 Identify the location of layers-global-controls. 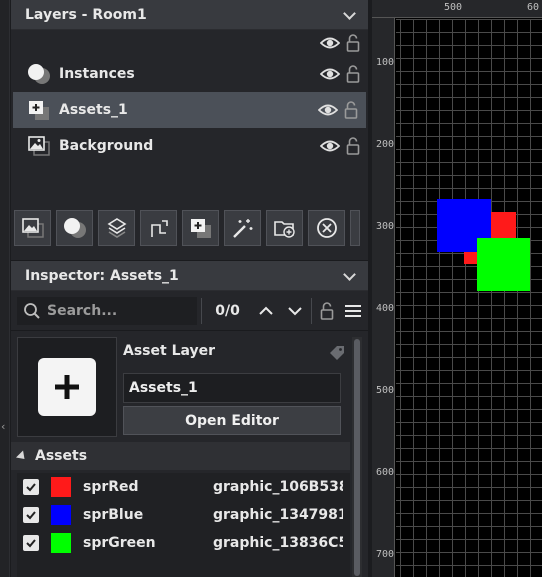
(189, 43).